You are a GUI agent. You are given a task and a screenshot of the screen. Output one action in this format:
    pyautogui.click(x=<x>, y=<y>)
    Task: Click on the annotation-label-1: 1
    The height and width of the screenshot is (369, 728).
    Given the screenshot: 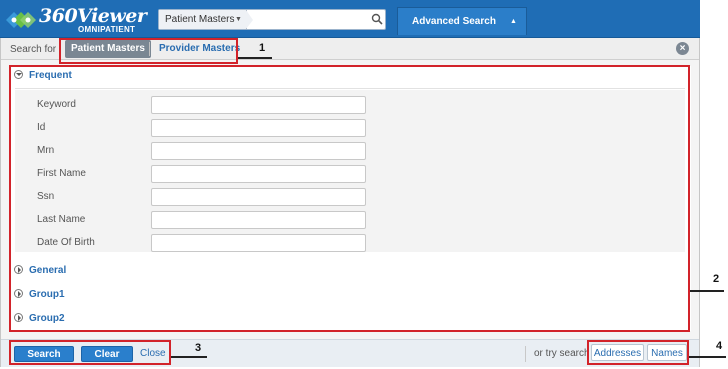 What is the action you would take?
    pyautogui.click(x=262, y=48)
    